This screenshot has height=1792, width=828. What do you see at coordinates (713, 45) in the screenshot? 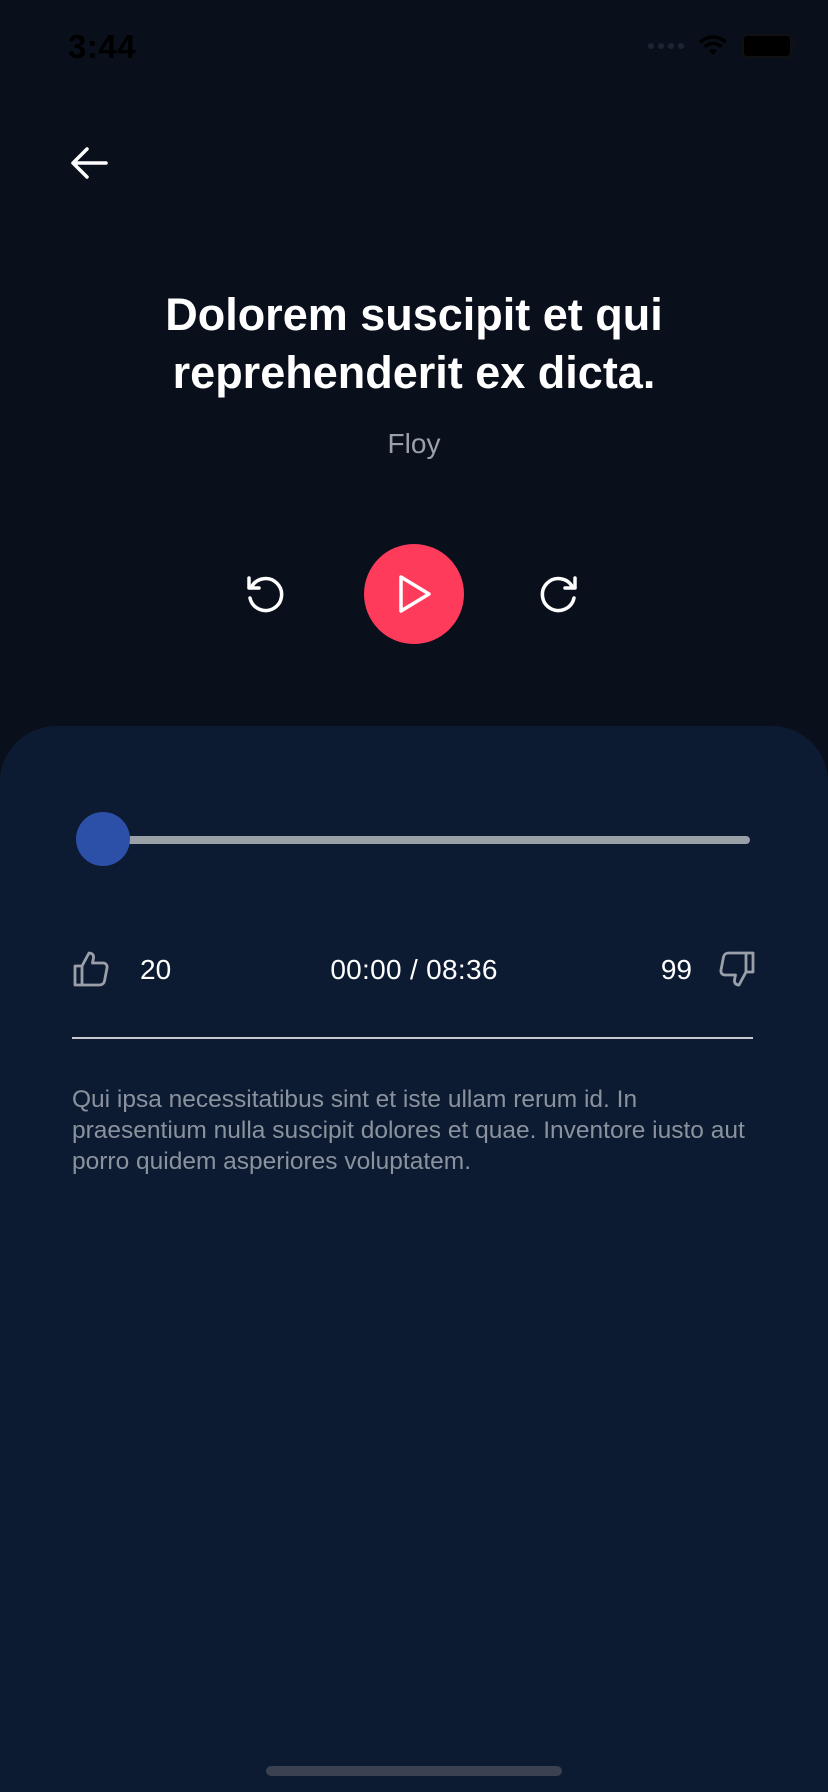
I see `wifi-icon` at bounding box center [713, 45].